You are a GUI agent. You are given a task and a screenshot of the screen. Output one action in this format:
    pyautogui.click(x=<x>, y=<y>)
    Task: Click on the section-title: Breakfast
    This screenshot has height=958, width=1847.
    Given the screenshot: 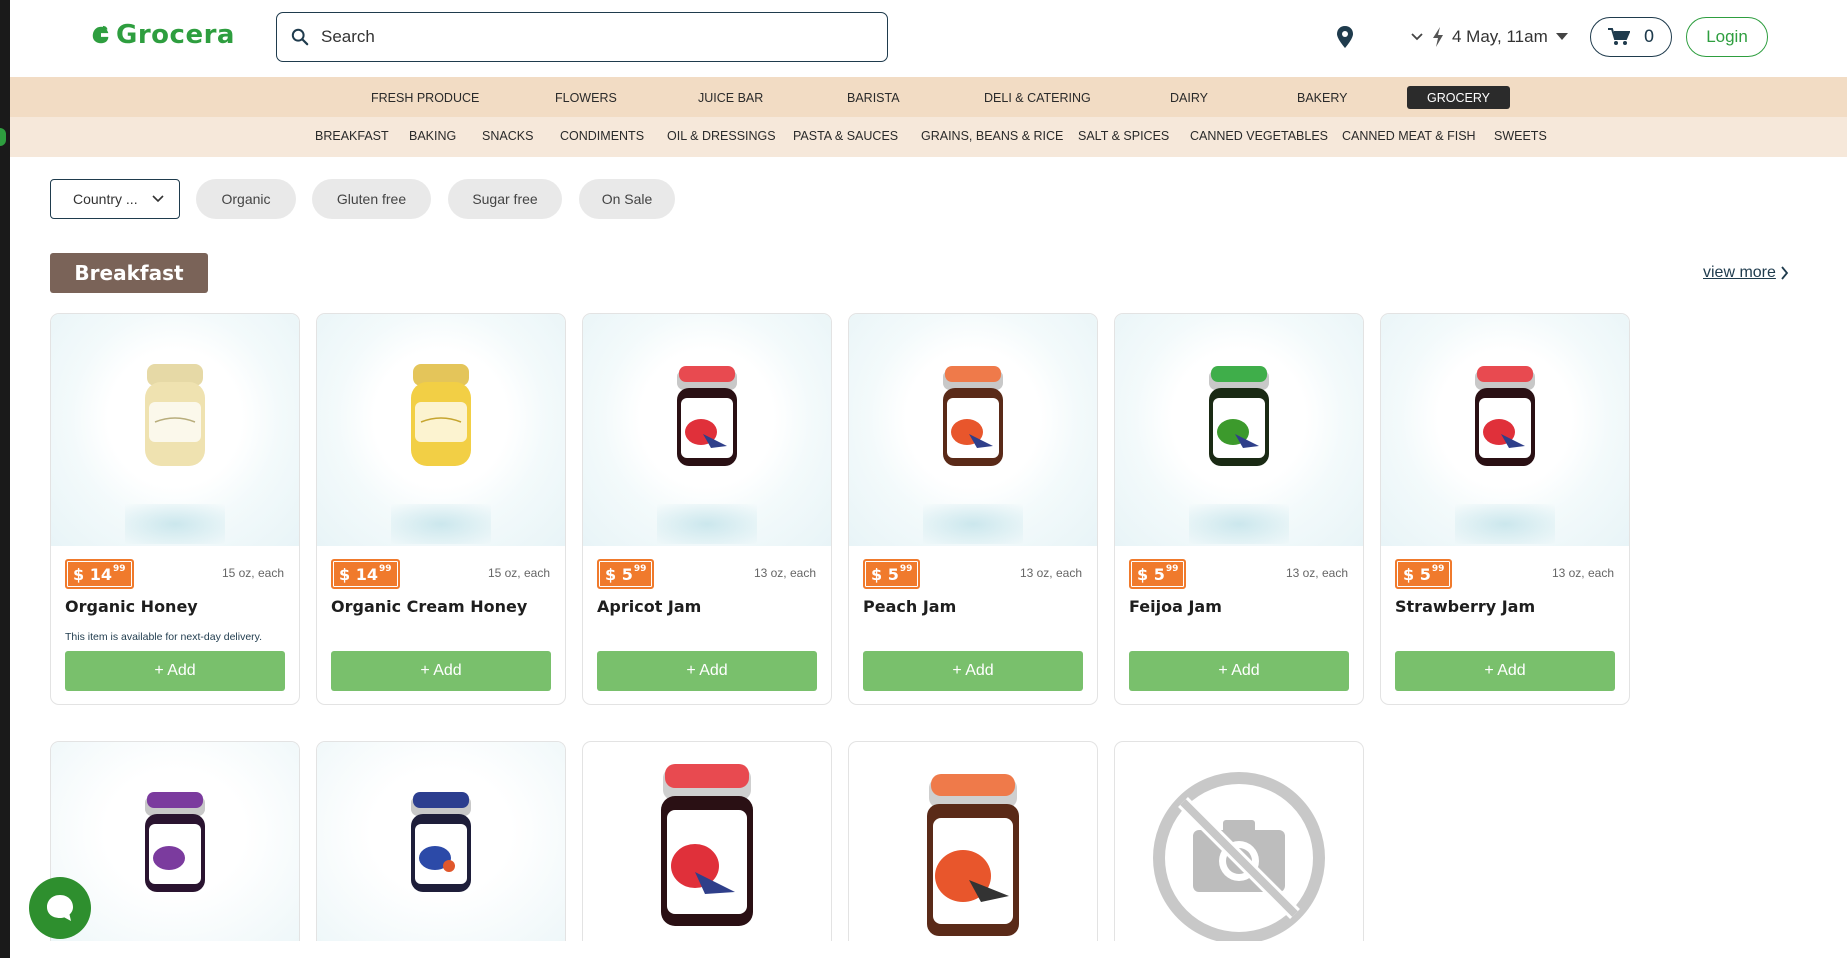 What is the action you would take?
    pyautogui.click(x=129, y=273)
    